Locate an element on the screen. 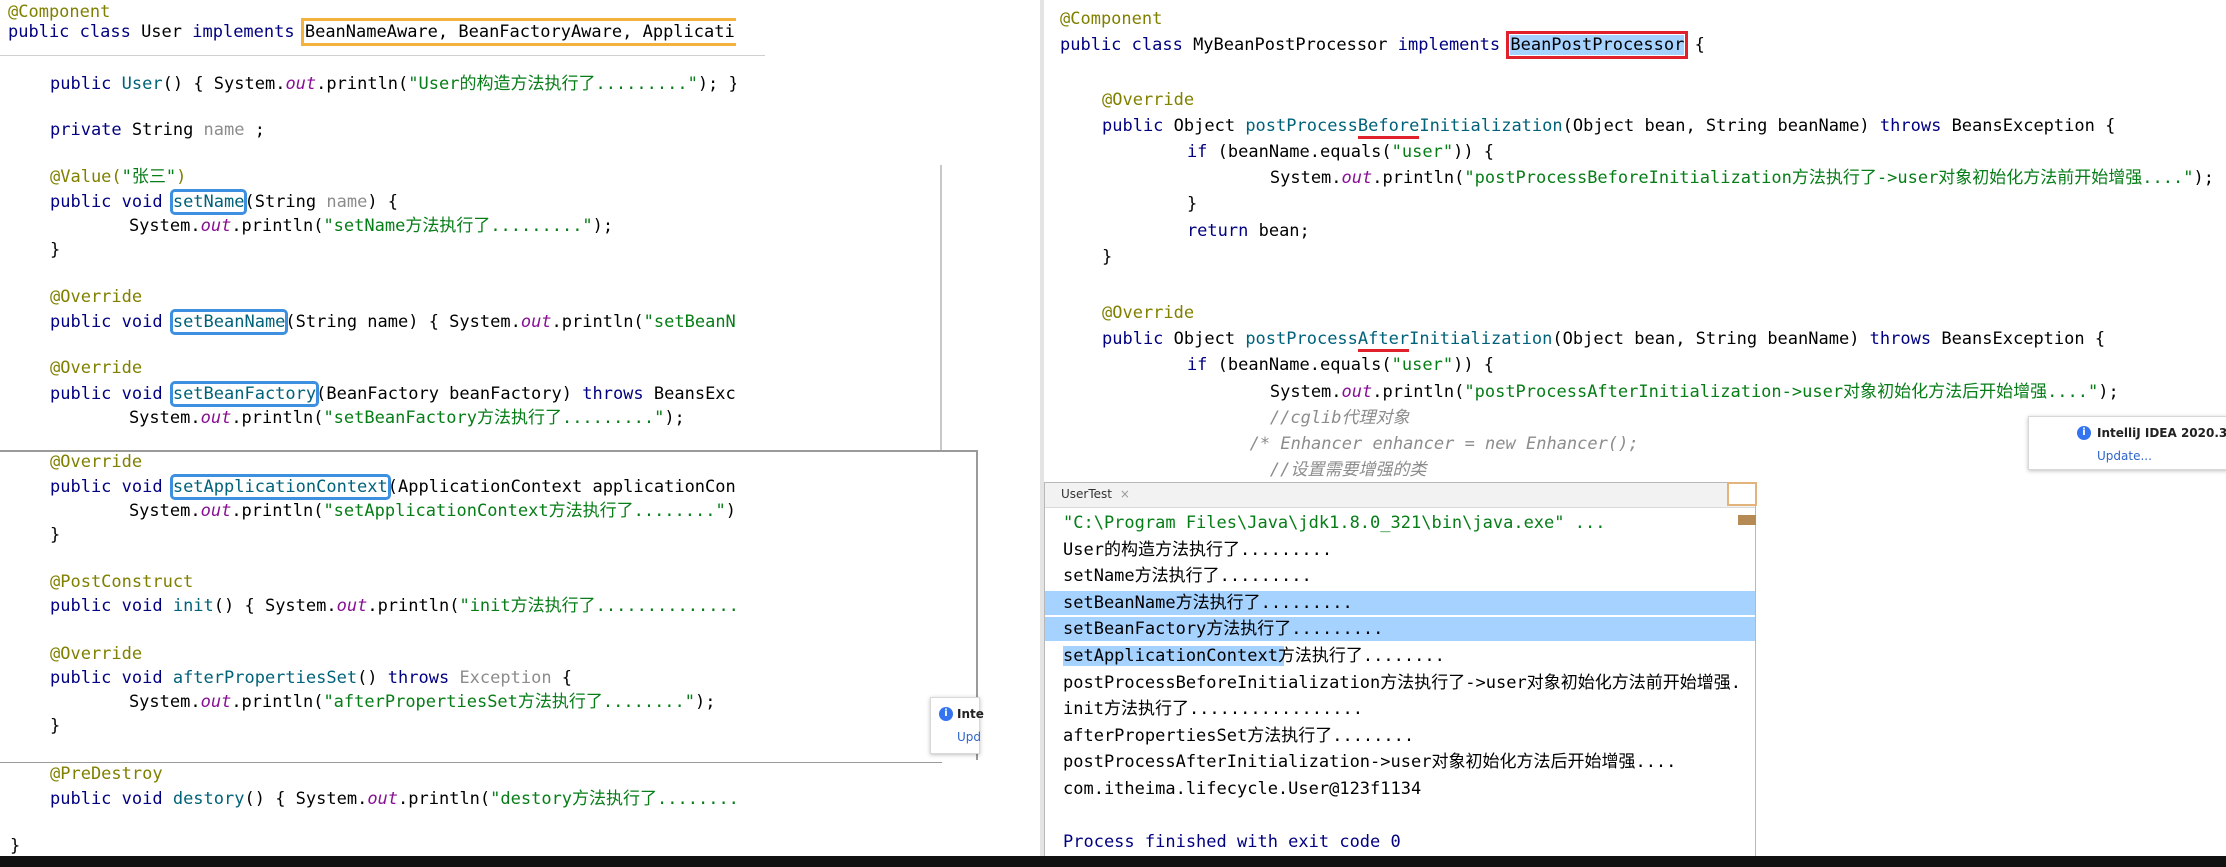 The image size is (2226, 867). right-token: /* Enhancer enhancer = new Enhancer(); is located at coordinates (1408, 444).